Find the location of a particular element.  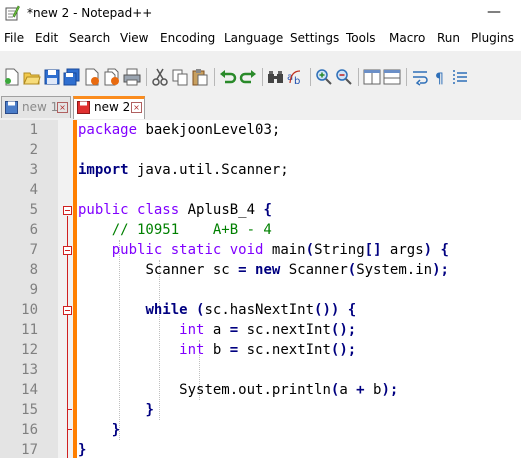

code-text: baekjoonLevel03; is located at coordinates (209, 130).